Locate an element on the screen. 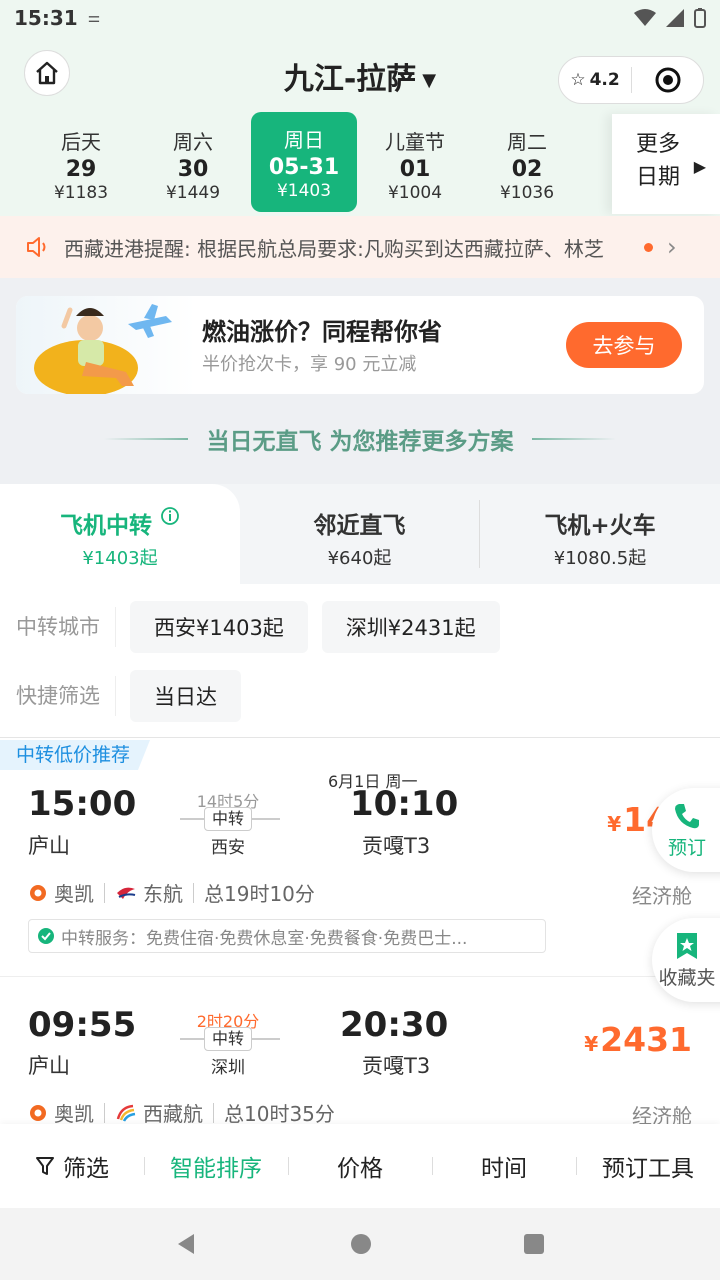 The width and height of the screenshot is (720, 1280). time-sort-button: 时间 is located at coordinates (504, 1166).